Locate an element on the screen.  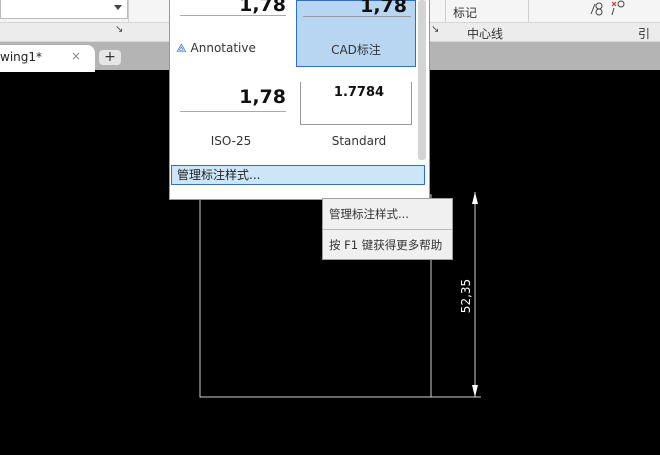
menu-item-help: 按 F1 键获得更多帮助 is located at coordinates (387, 245).